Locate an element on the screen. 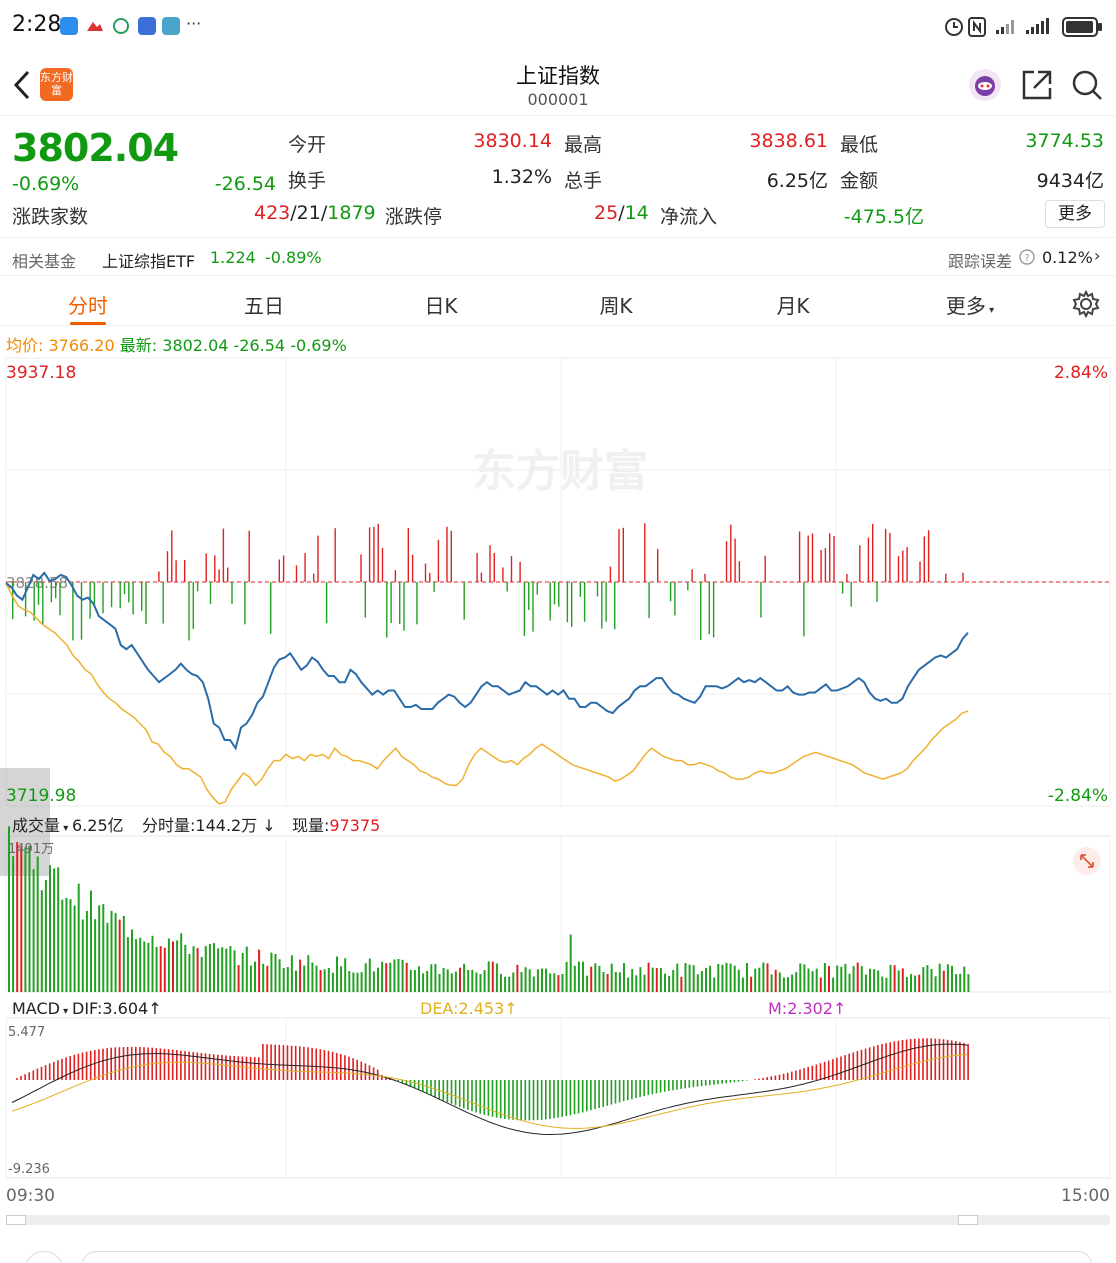 The height and width of the screenshot is (1263, 1116). related-fund-row: 相关基金 上证综指ETF 1.224 -0.89% 跟踪误差 ? 0.12% › is located at coordinates (558, 258).